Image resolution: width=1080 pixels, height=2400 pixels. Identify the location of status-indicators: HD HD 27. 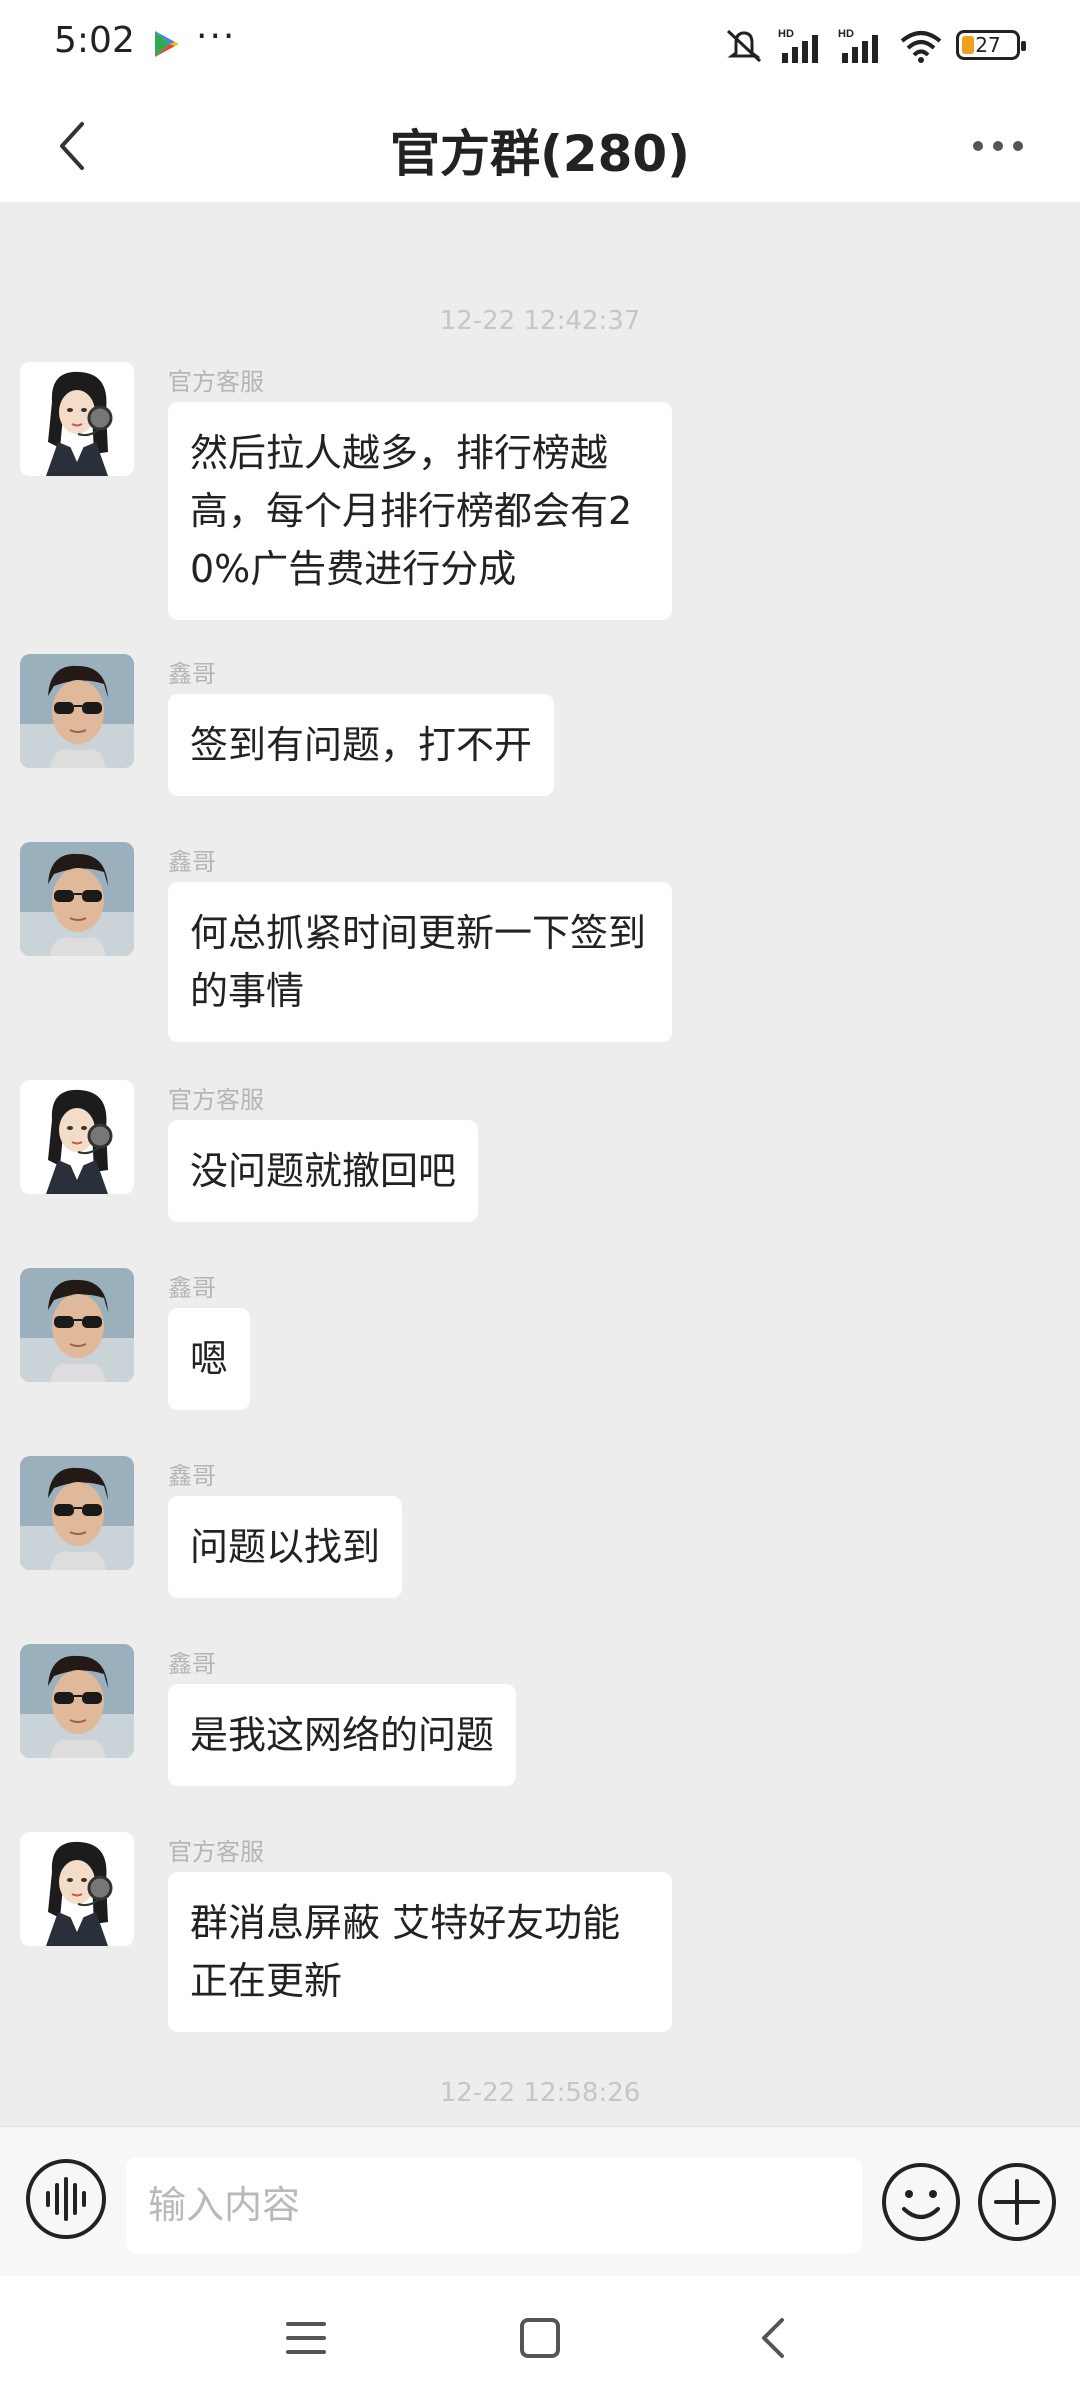
(874, 45).